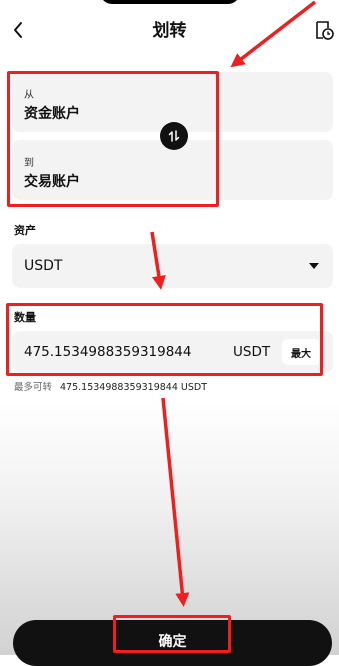 This screenshot has width=339, height=666. Describe the element at coordinates (172, 266) in the screenshot. I see `asset-select: USDT` at that location.